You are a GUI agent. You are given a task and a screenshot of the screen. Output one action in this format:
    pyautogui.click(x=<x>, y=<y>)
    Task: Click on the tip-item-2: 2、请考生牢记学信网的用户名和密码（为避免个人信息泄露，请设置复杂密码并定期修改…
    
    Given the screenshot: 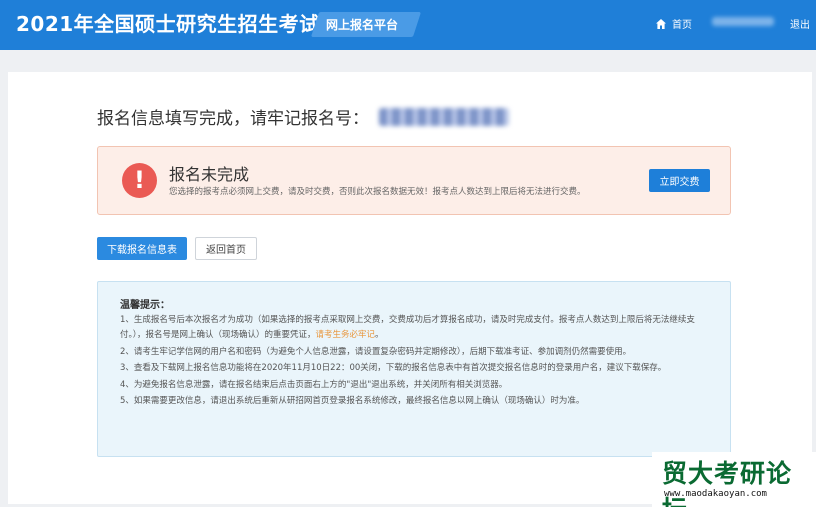 What is the action you would take?
    pyautogui.click(x=376, y=351)
    